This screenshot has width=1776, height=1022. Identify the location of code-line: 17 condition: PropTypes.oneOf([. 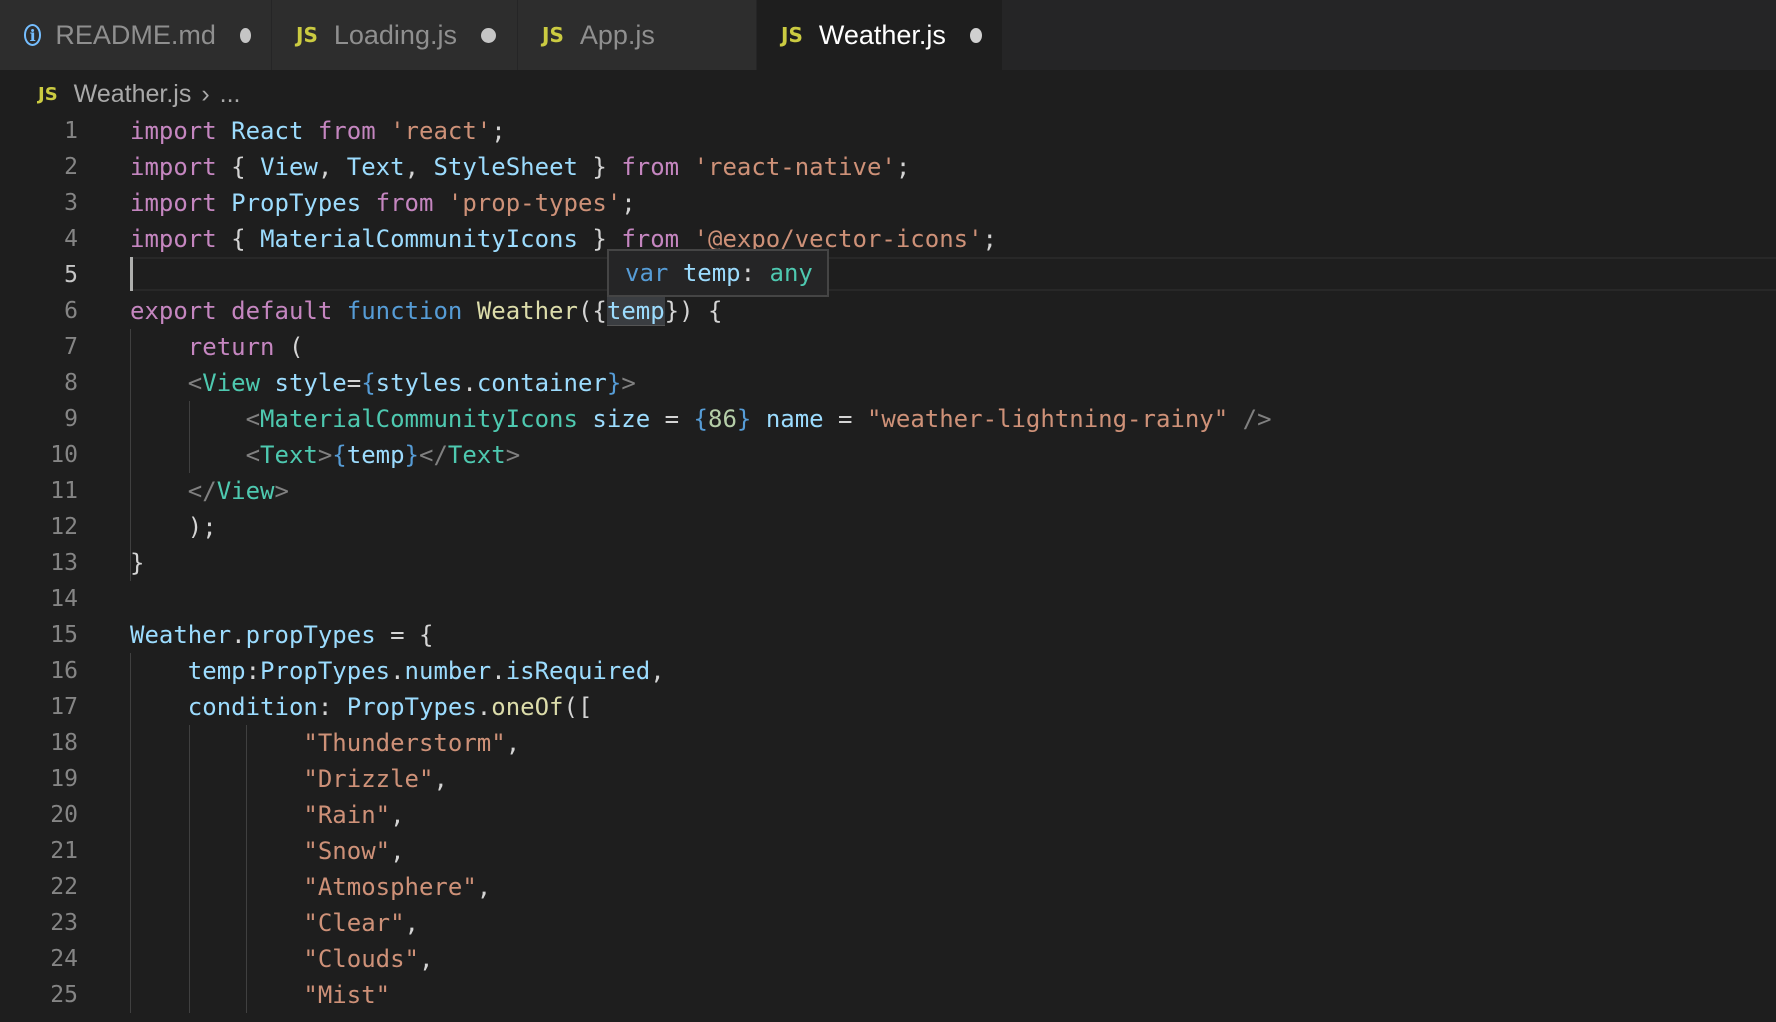
(888, 707).